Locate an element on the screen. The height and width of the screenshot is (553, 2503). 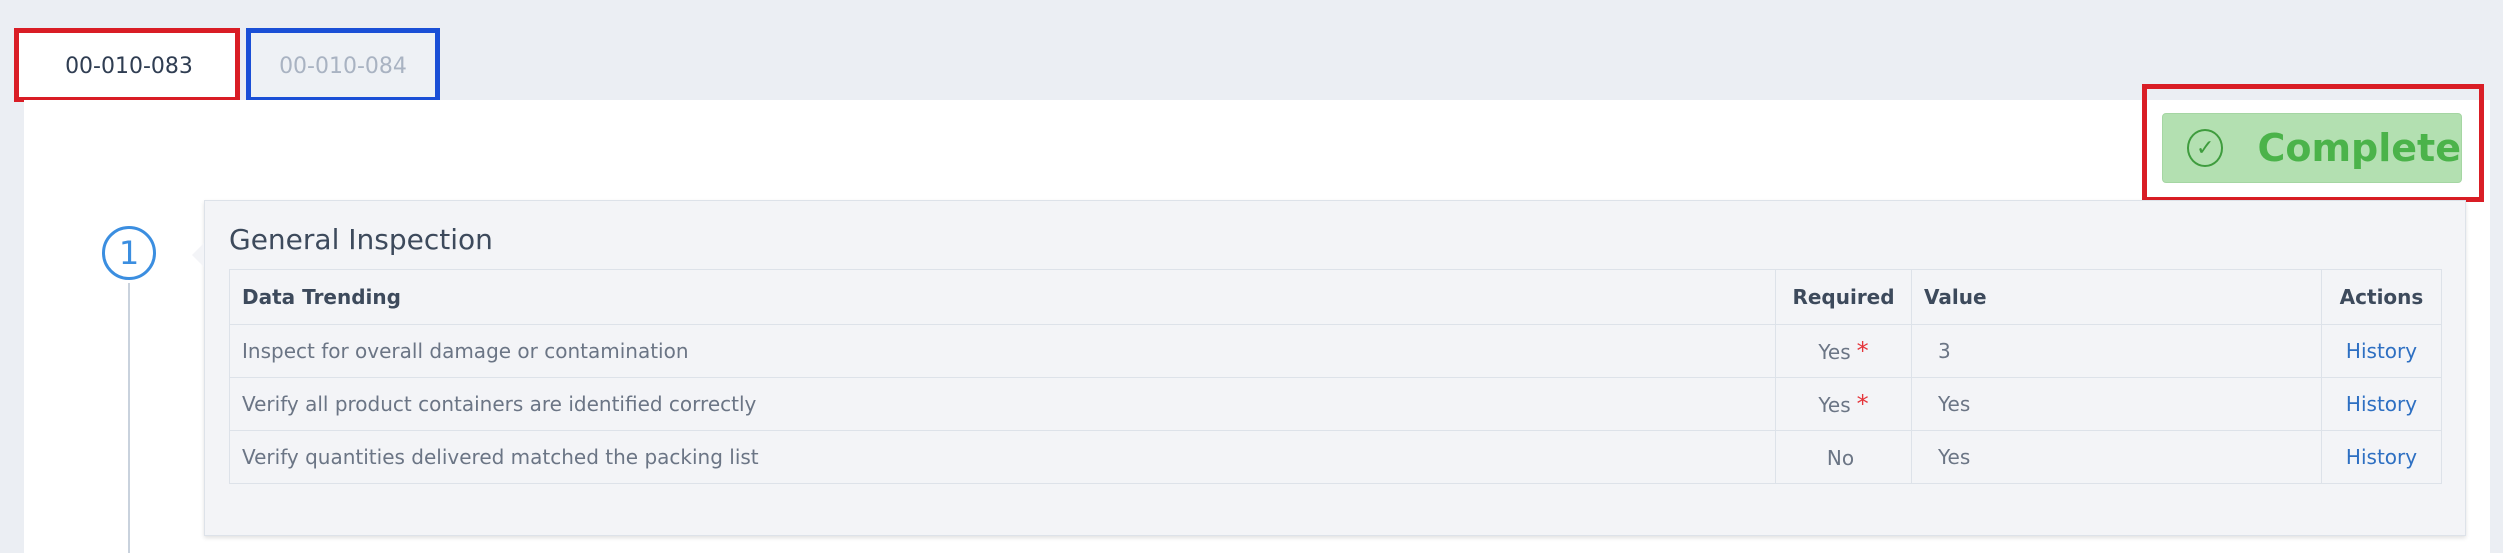
row-required: No is located at coordinates (1843, 457).